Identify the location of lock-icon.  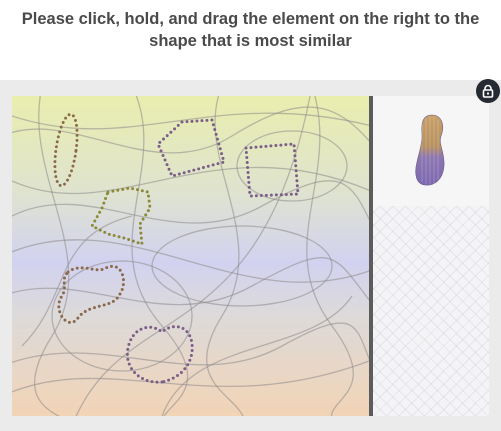
(488, 91).